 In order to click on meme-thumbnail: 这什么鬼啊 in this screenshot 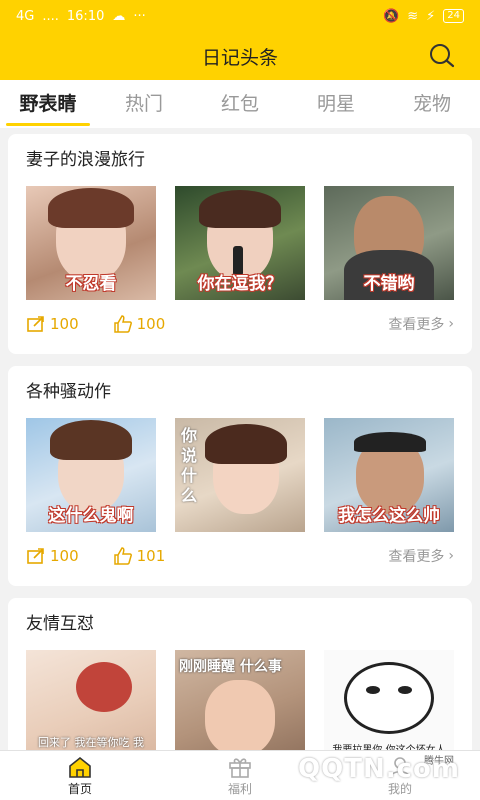, I will do `click(91, 475)`.